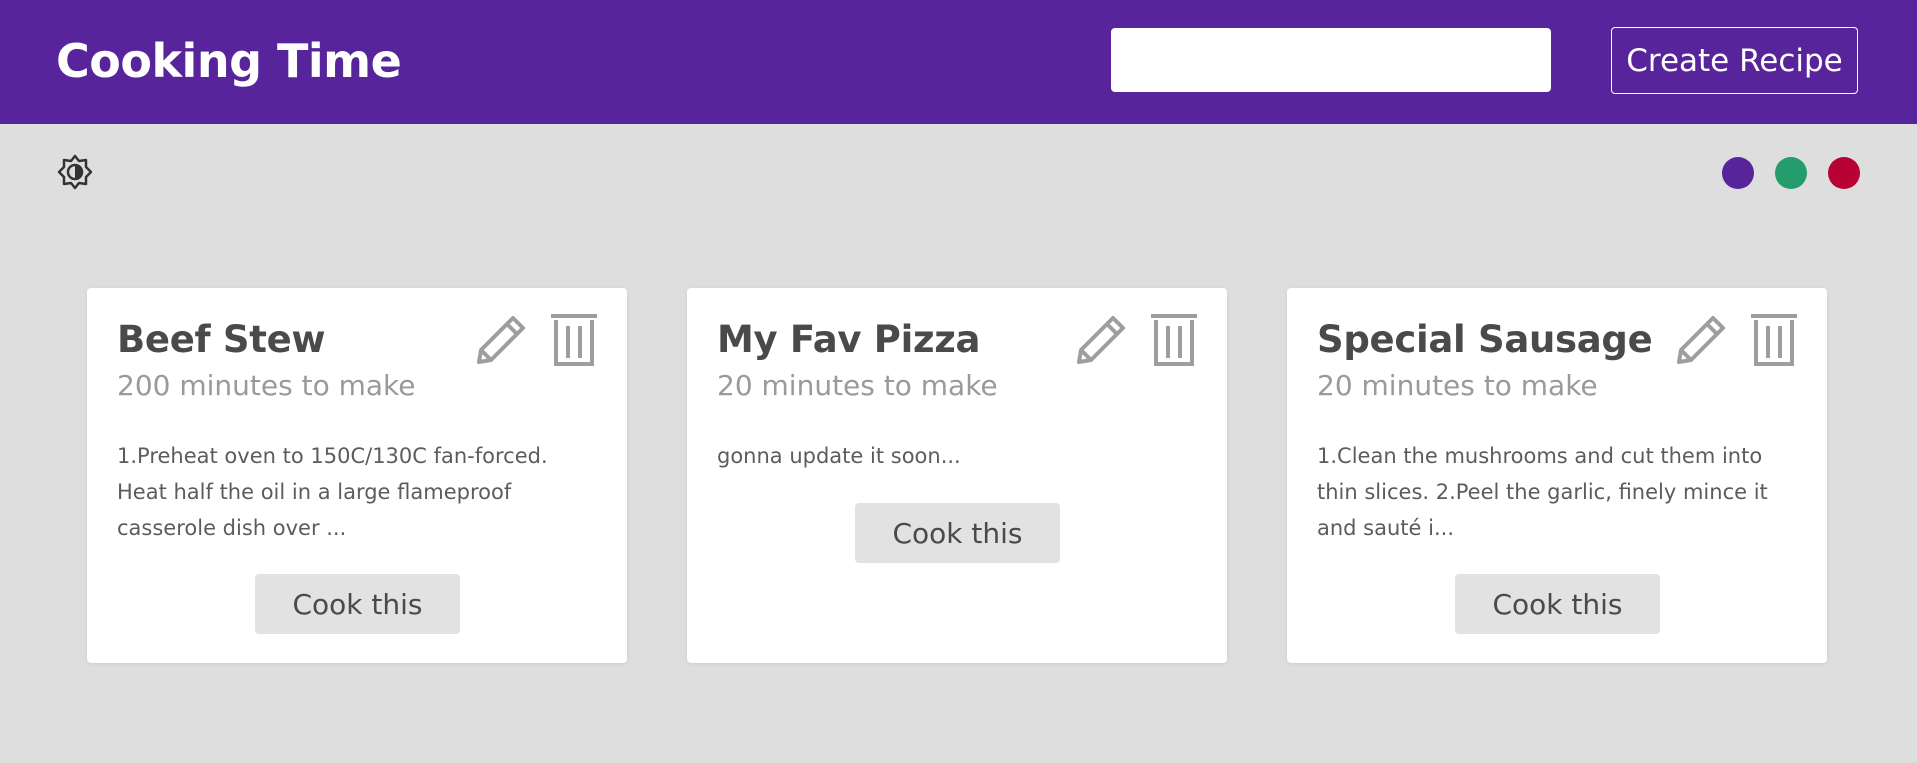  Describe the element at coordinates (229, 61) in the screenshot. I see `app-title: Cooking Time` at that location.